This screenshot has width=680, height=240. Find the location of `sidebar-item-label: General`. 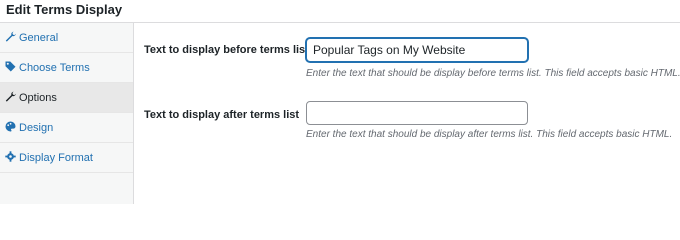

sidebar-item-label: General is located at coordinates (39, 38).